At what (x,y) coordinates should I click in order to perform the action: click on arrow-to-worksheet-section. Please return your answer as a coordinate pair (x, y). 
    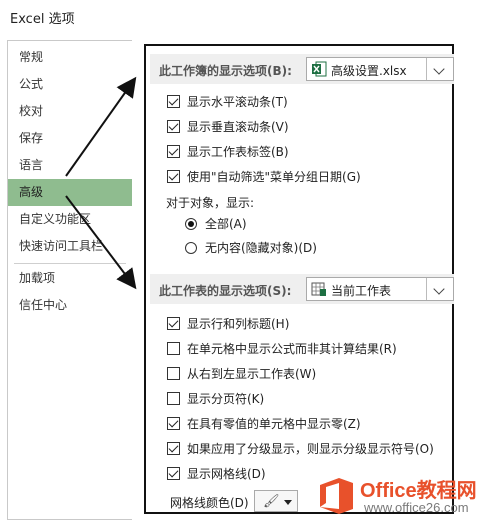
    Looking at the image, I should click on (101, 242).